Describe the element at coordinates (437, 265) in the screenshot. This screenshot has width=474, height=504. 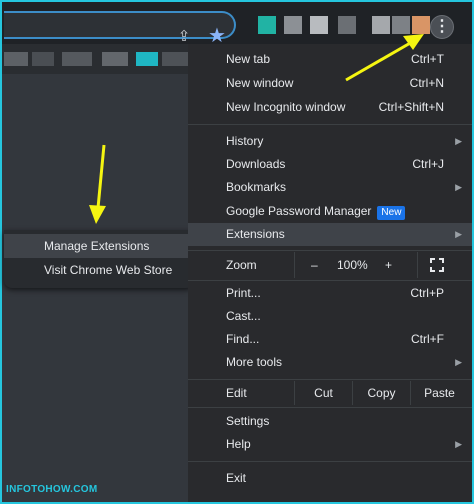
I see `fullscreen-icon` at that location.